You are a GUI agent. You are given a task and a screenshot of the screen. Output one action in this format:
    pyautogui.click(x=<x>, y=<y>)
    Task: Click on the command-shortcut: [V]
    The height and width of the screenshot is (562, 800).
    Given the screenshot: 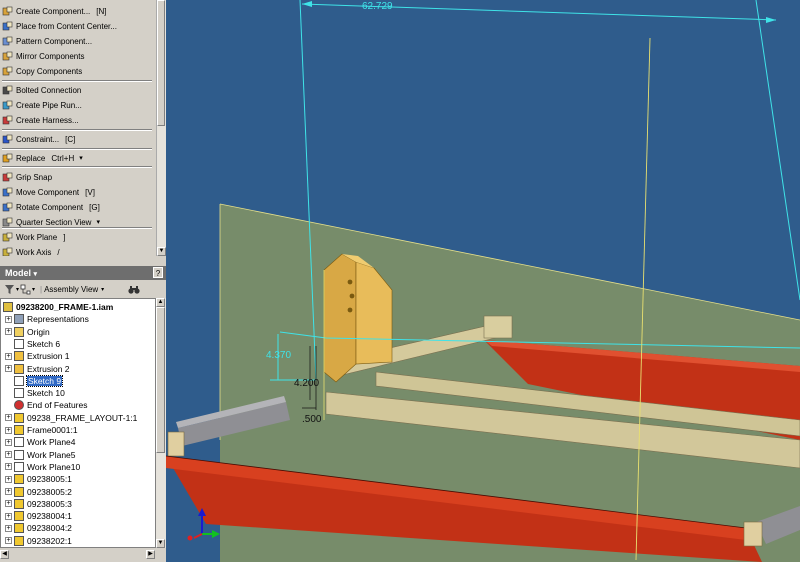 What is the action you would take?
    pyautogui.click(x=90, y=192)
    